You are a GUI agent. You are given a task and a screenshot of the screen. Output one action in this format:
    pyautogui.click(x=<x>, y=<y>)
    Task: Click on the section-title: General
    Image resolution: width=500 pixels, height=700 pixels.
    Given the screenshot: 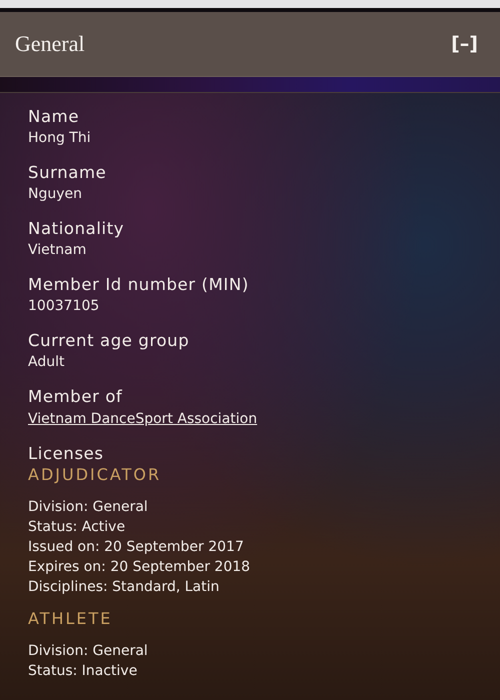 What is the action you would take?
    pyautogui.click(x=50, y=44)
    